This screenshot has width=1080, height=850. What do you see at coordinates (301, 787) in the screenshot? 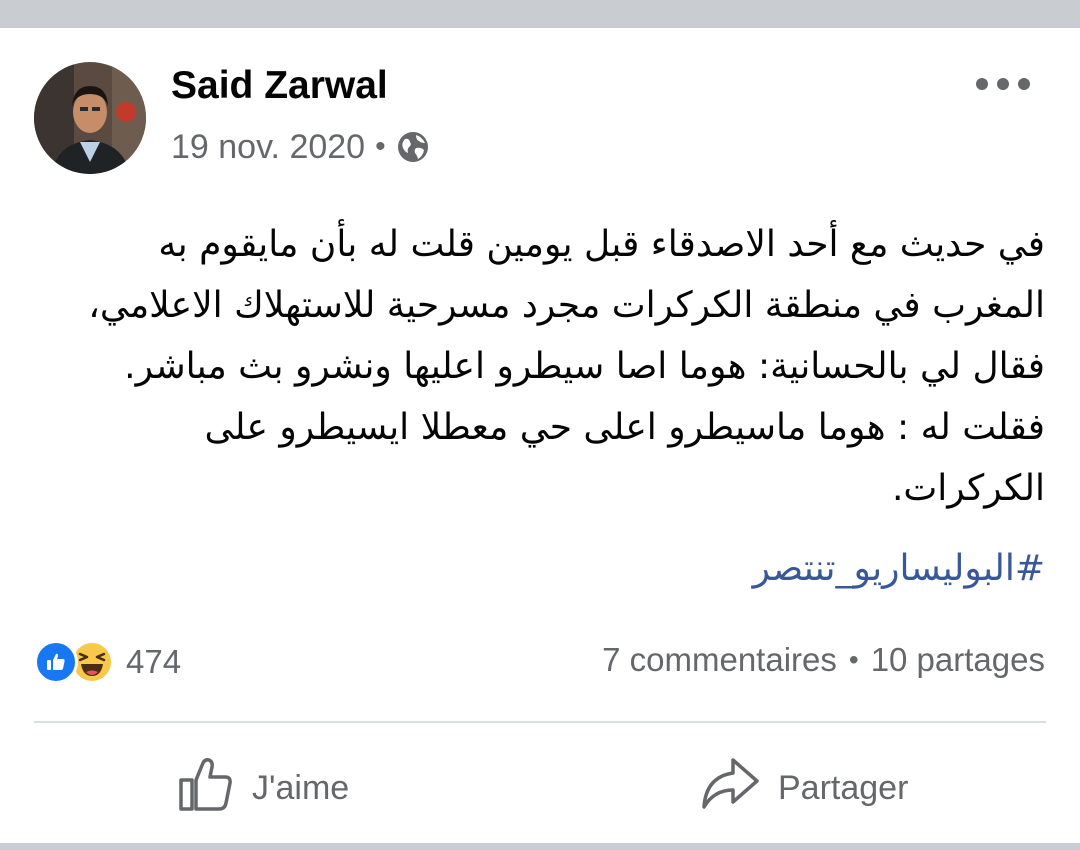
I see `like-label: J'aime` at bounding box center [301, 787].